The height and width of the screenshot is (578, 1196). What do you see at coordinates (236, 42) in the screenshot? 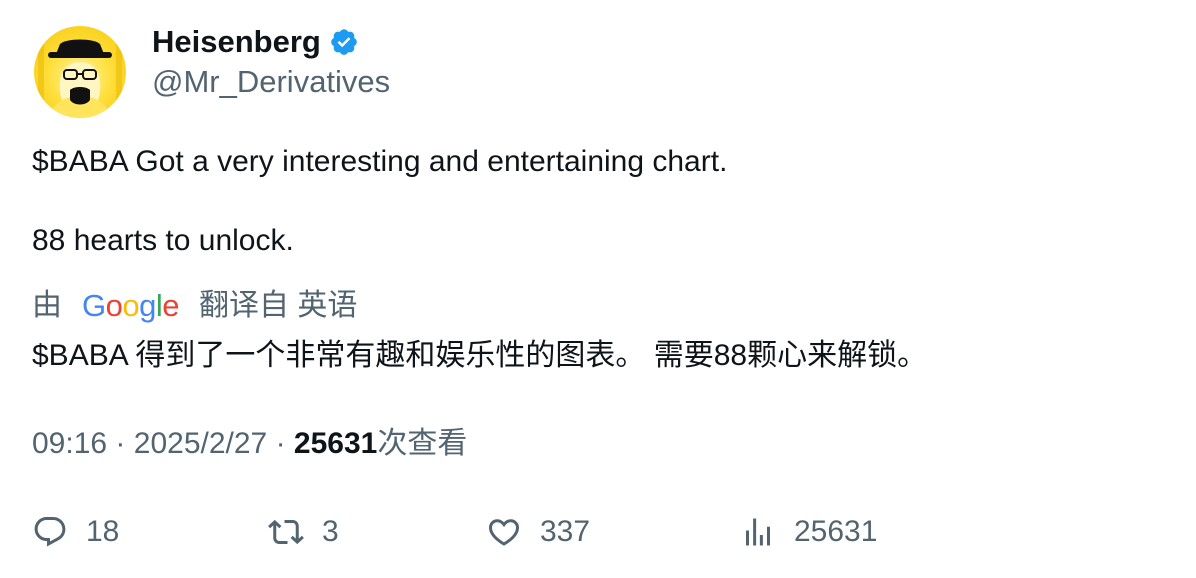
I see `author-name: Heisenberg` at bounding box center [236, 42].